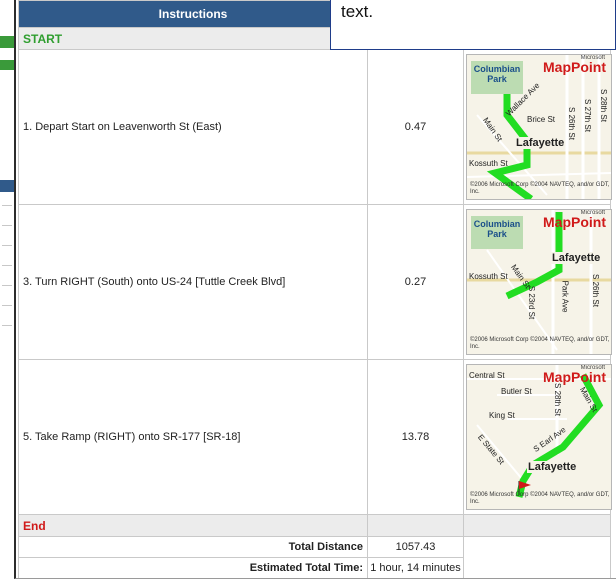 The width and height of the screenshot is (616, 580). I want to click on background-window-edge, so click(7, 290).